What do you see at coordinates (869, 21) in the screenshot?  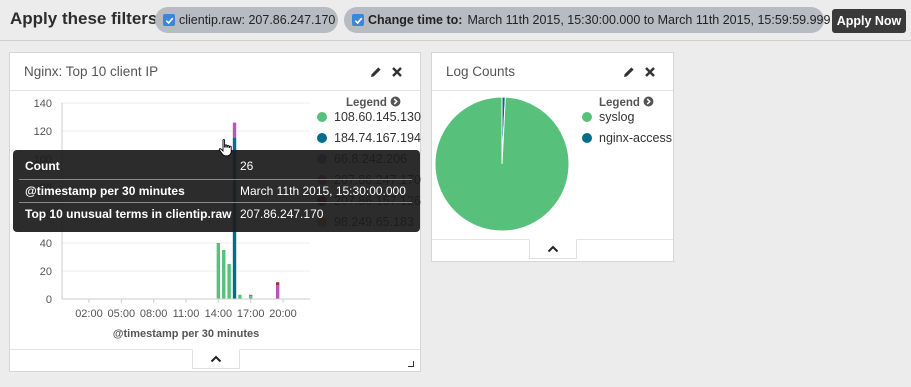 I see `apply-now-button: Apply Now` at bounding box center [869, 21].